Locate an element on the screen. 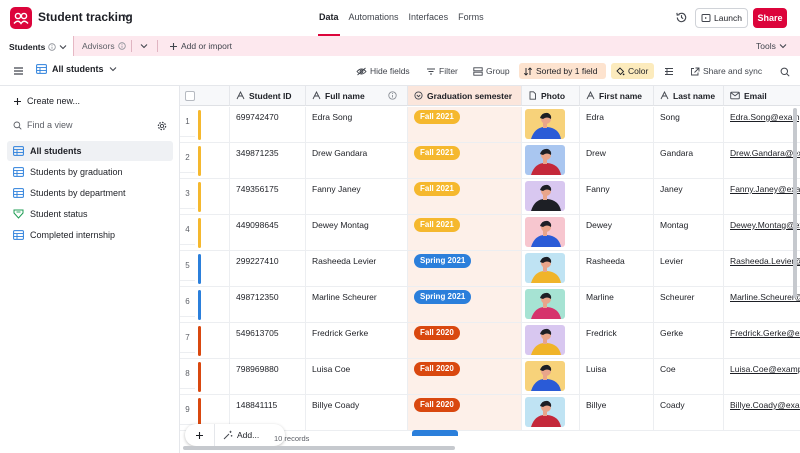  cell-student-id: 749356175 is located at coordinates (268, 197).